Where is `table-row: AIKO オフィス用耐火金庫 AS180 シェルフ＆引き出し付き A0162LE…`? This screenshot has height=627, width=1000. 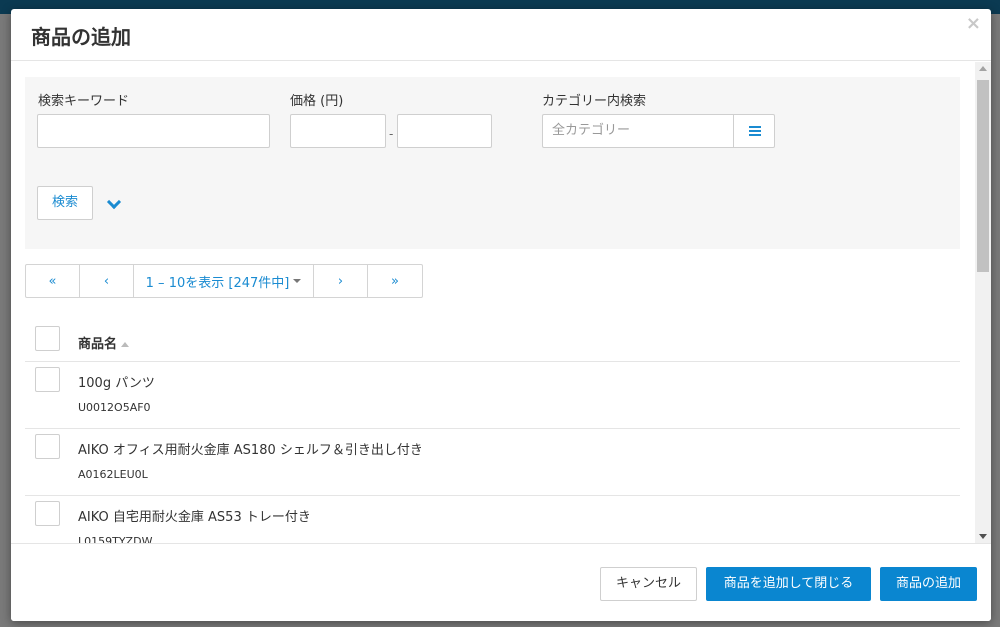
table-row: AIKO オフィス用耐火金庫 AS180 シェルフ＆引き出し付き A0162LE… is located at coordinates (492, 462).